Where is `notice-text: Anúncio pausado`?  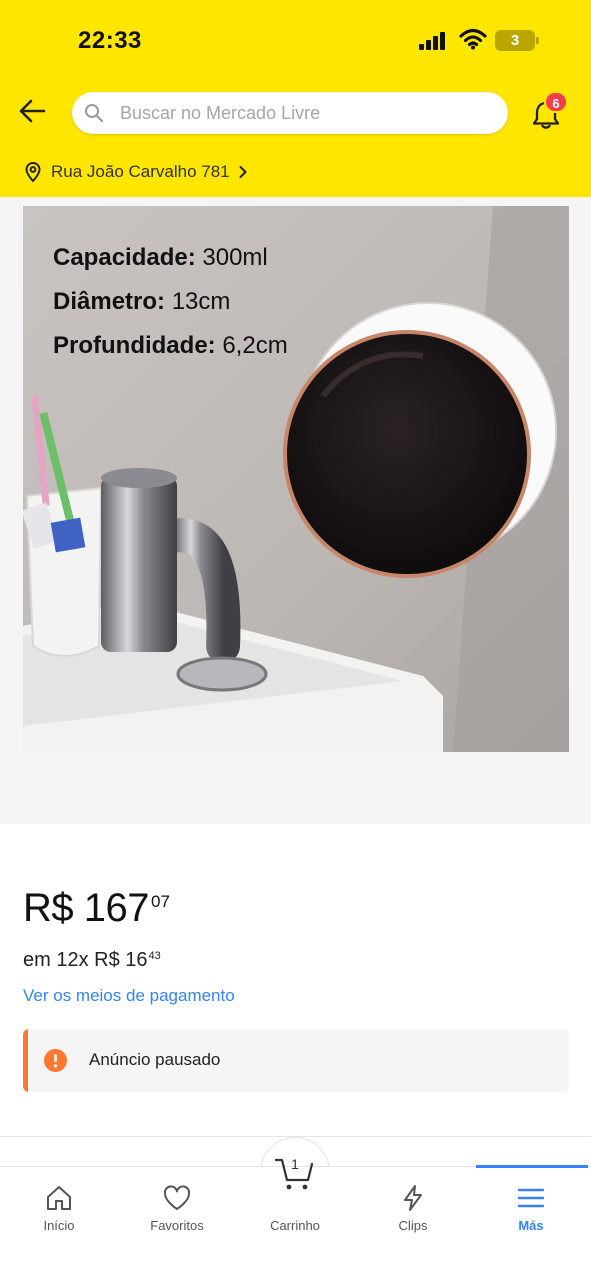 notice-text: Anúncio pausado is located at coordinates (155, 1059).